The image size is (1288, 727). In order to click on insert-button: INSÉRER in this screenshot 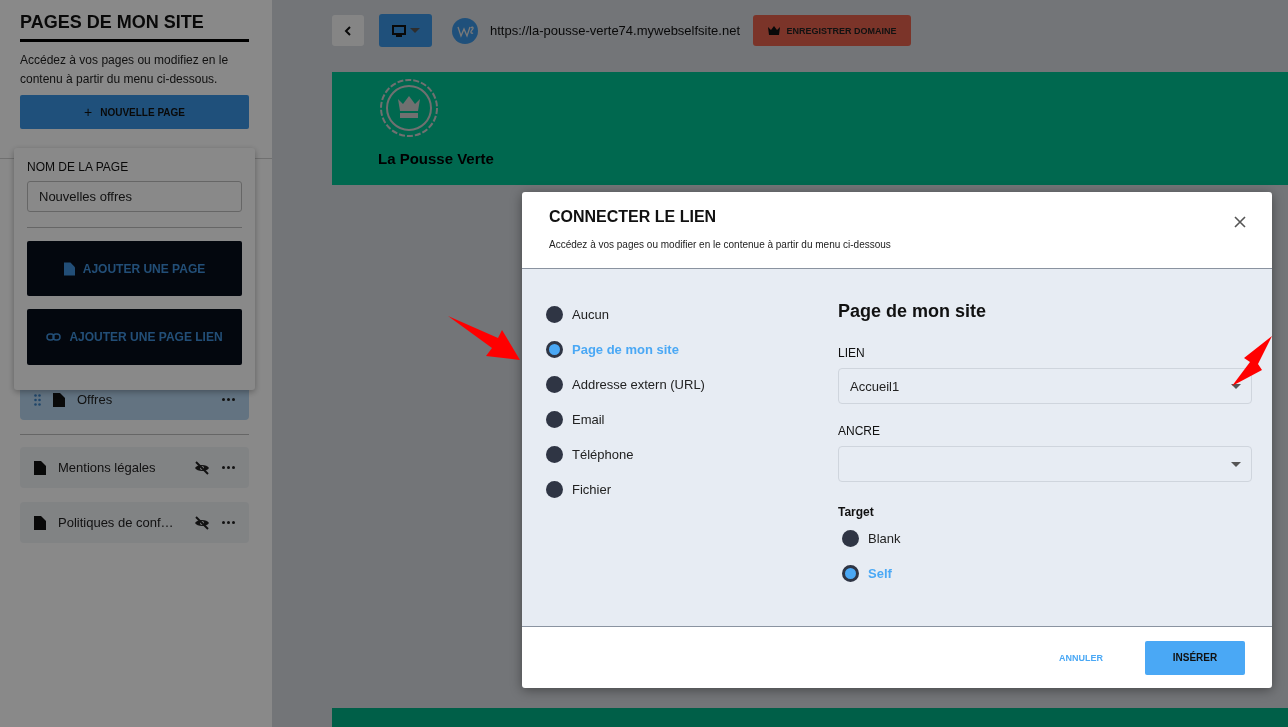, I will do `click(1195, 657)`.